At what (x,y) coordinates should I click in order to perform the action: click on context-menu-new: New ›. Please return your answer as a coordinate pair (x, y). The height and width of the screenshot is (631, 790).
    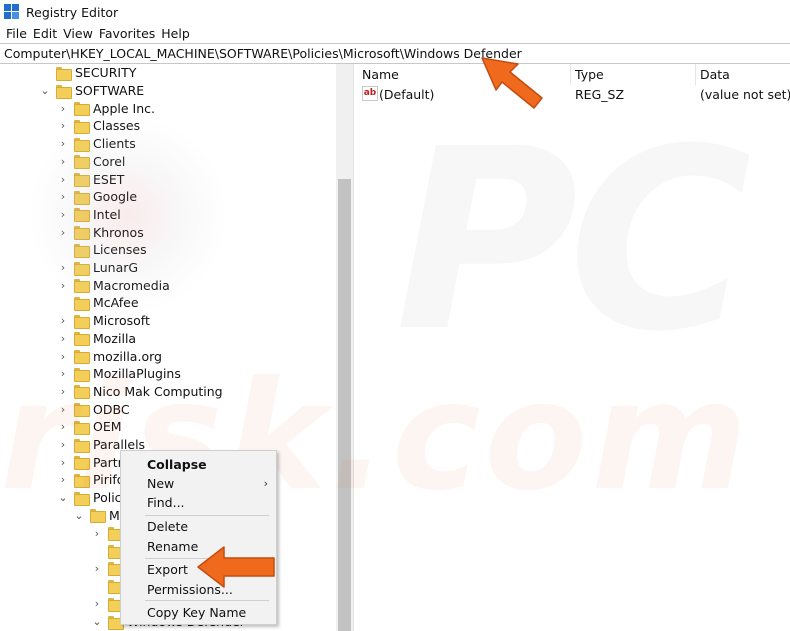
    Looking at the image, I should click on (198, 483).